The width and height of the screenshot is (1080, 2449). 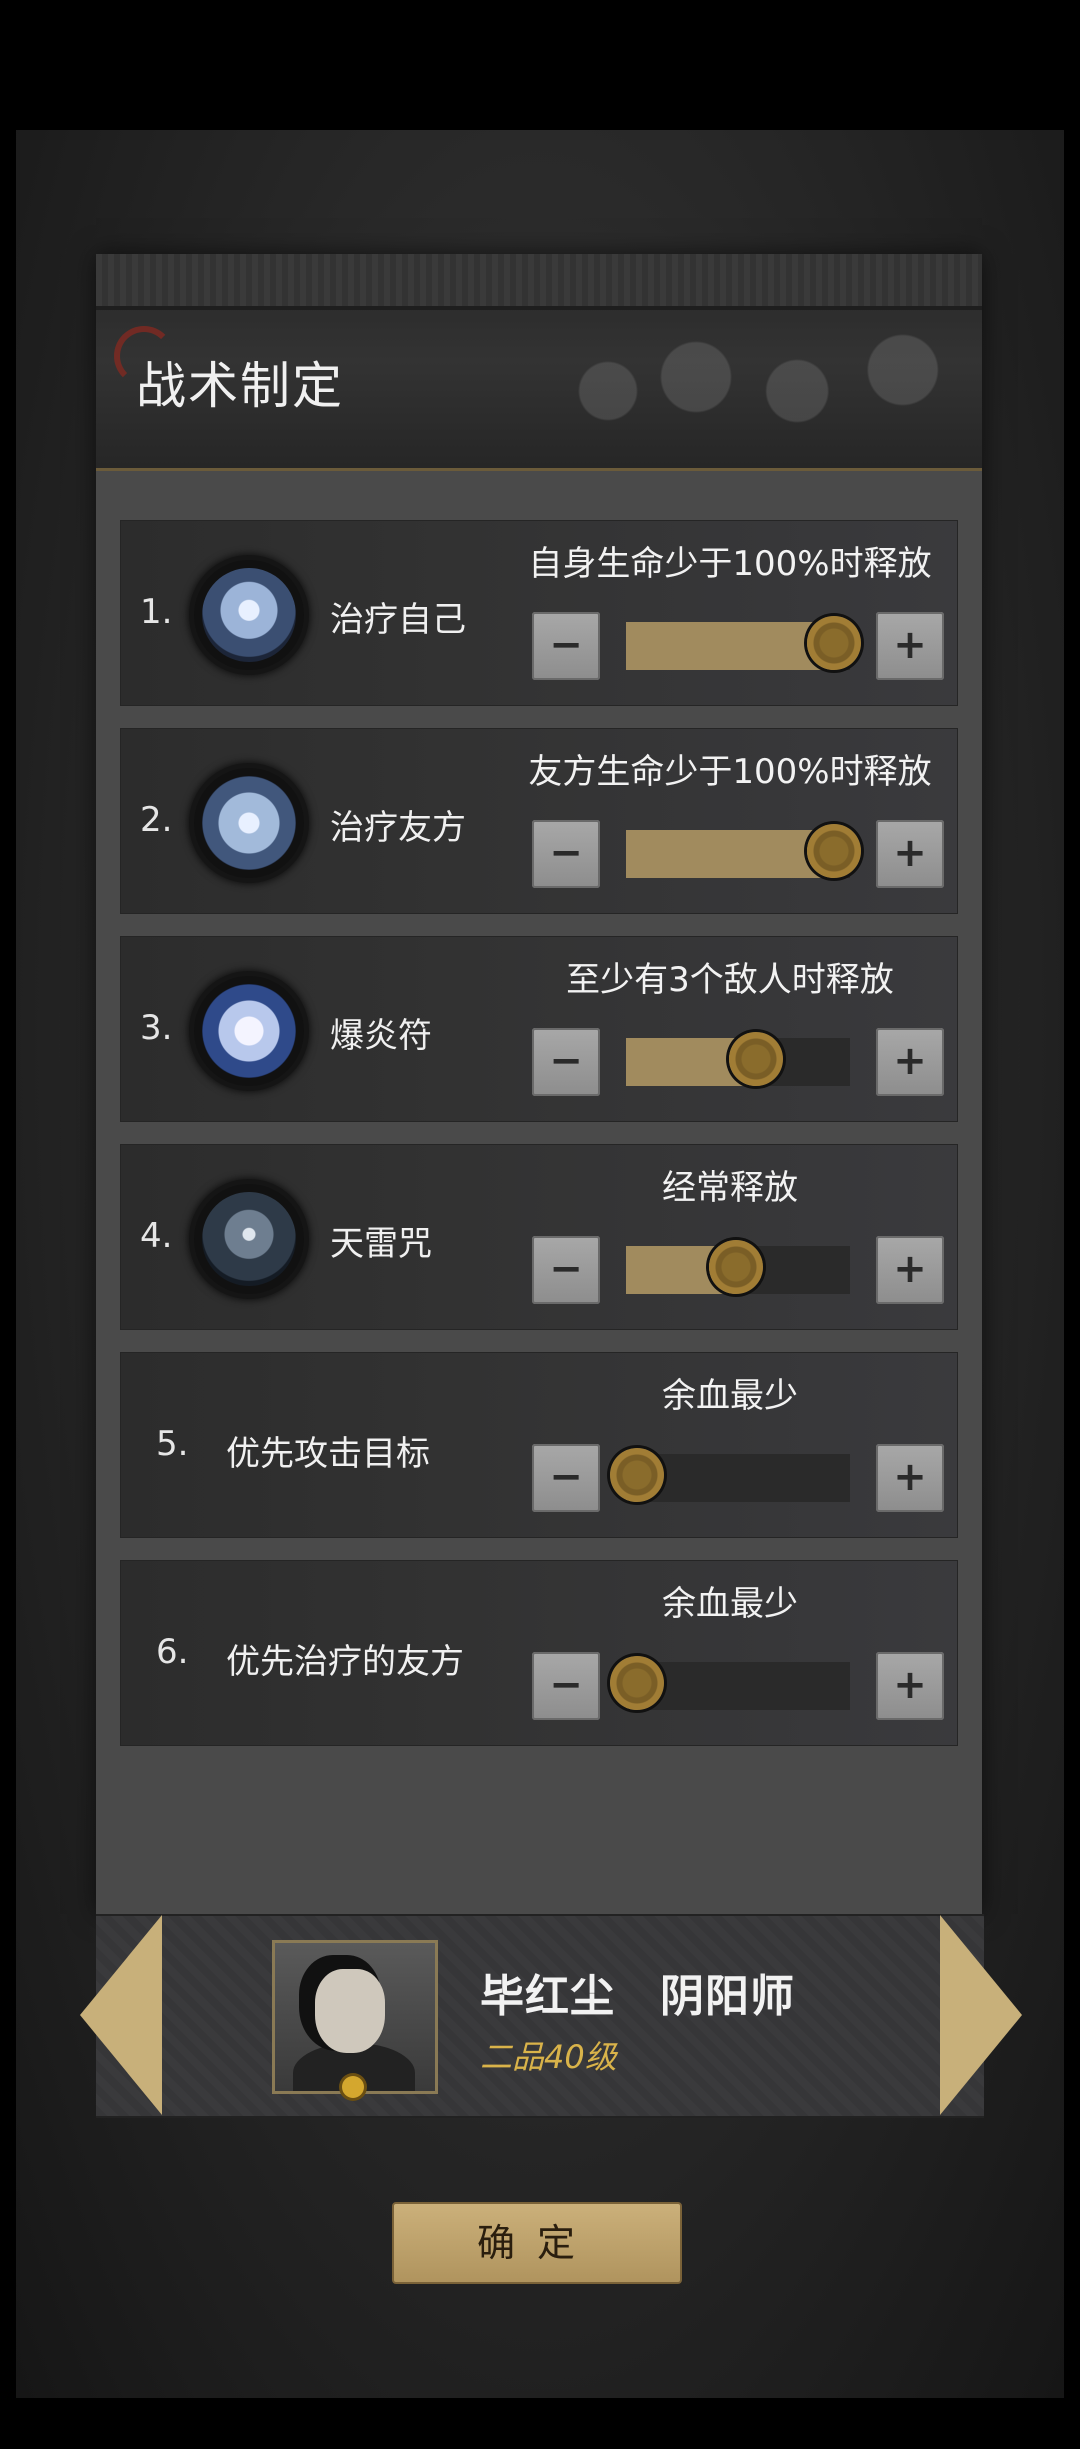 What do you see at coordinates (156, 612) in the screenshot?
I see `row-number: 1.` at bounding box center [156, 612].